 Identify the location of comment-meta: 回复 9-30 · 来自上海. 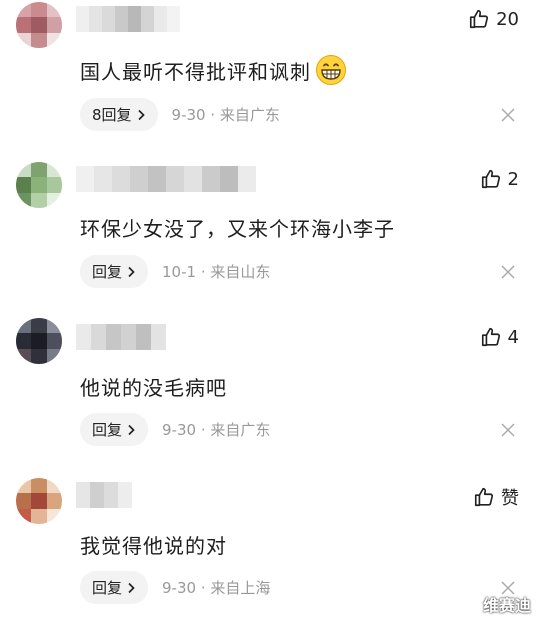
(175, 587).